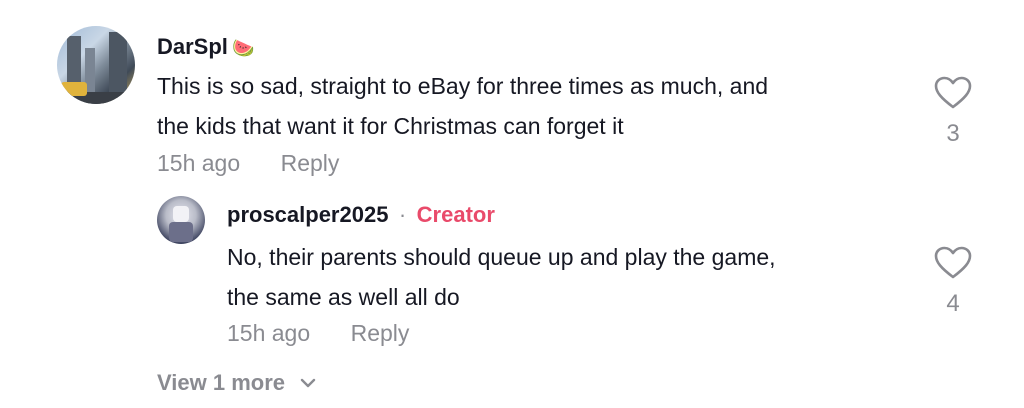 This screenshot has width=1024, height=408. I want to click on comment-header: DarSpl 🍉, so click(206, 47).